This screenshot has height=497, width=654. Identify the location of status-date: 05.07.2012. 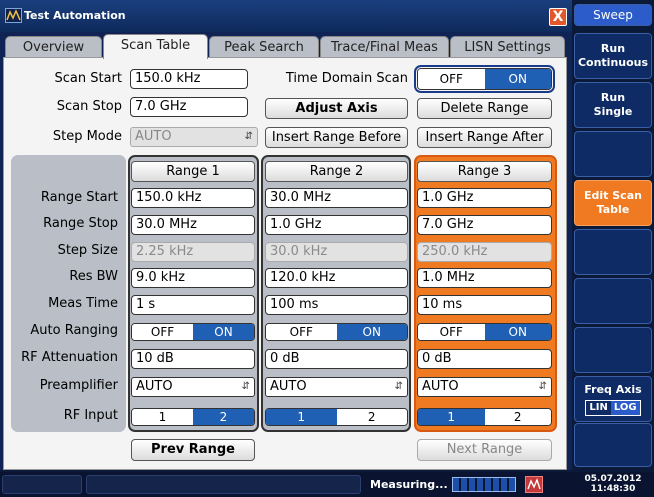
(613, 479).